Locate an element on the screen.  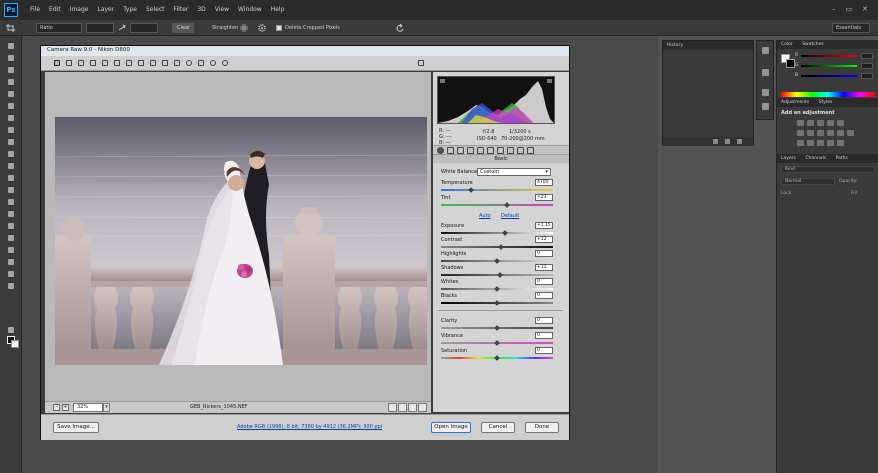
blur-tool-icon is located at coordinates (11, 190).